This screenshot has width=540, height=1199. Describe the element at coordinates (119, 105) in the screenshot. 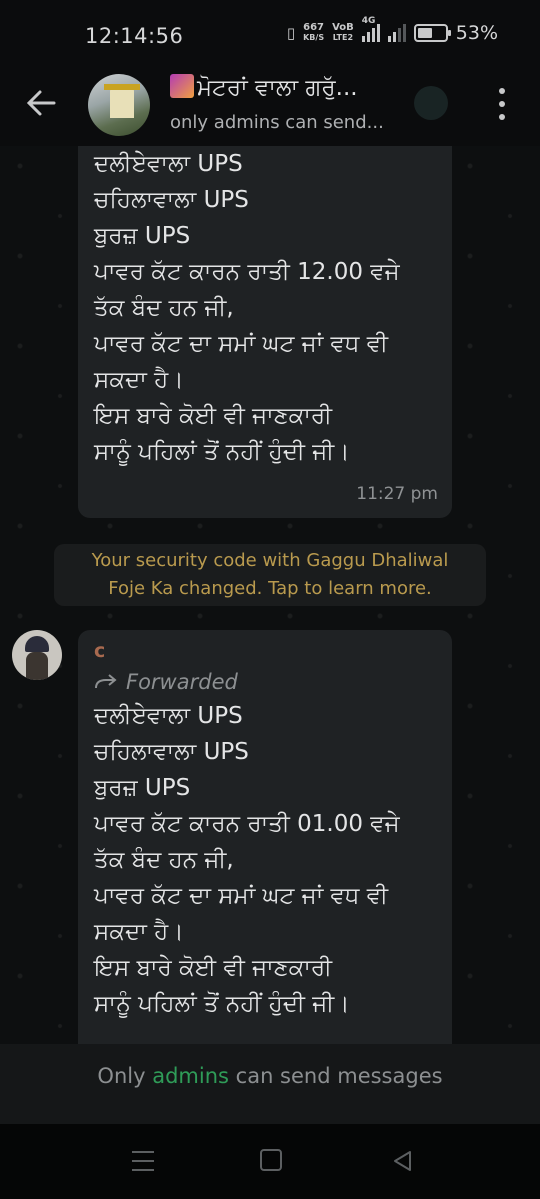

I see `group-avatar` at that location.